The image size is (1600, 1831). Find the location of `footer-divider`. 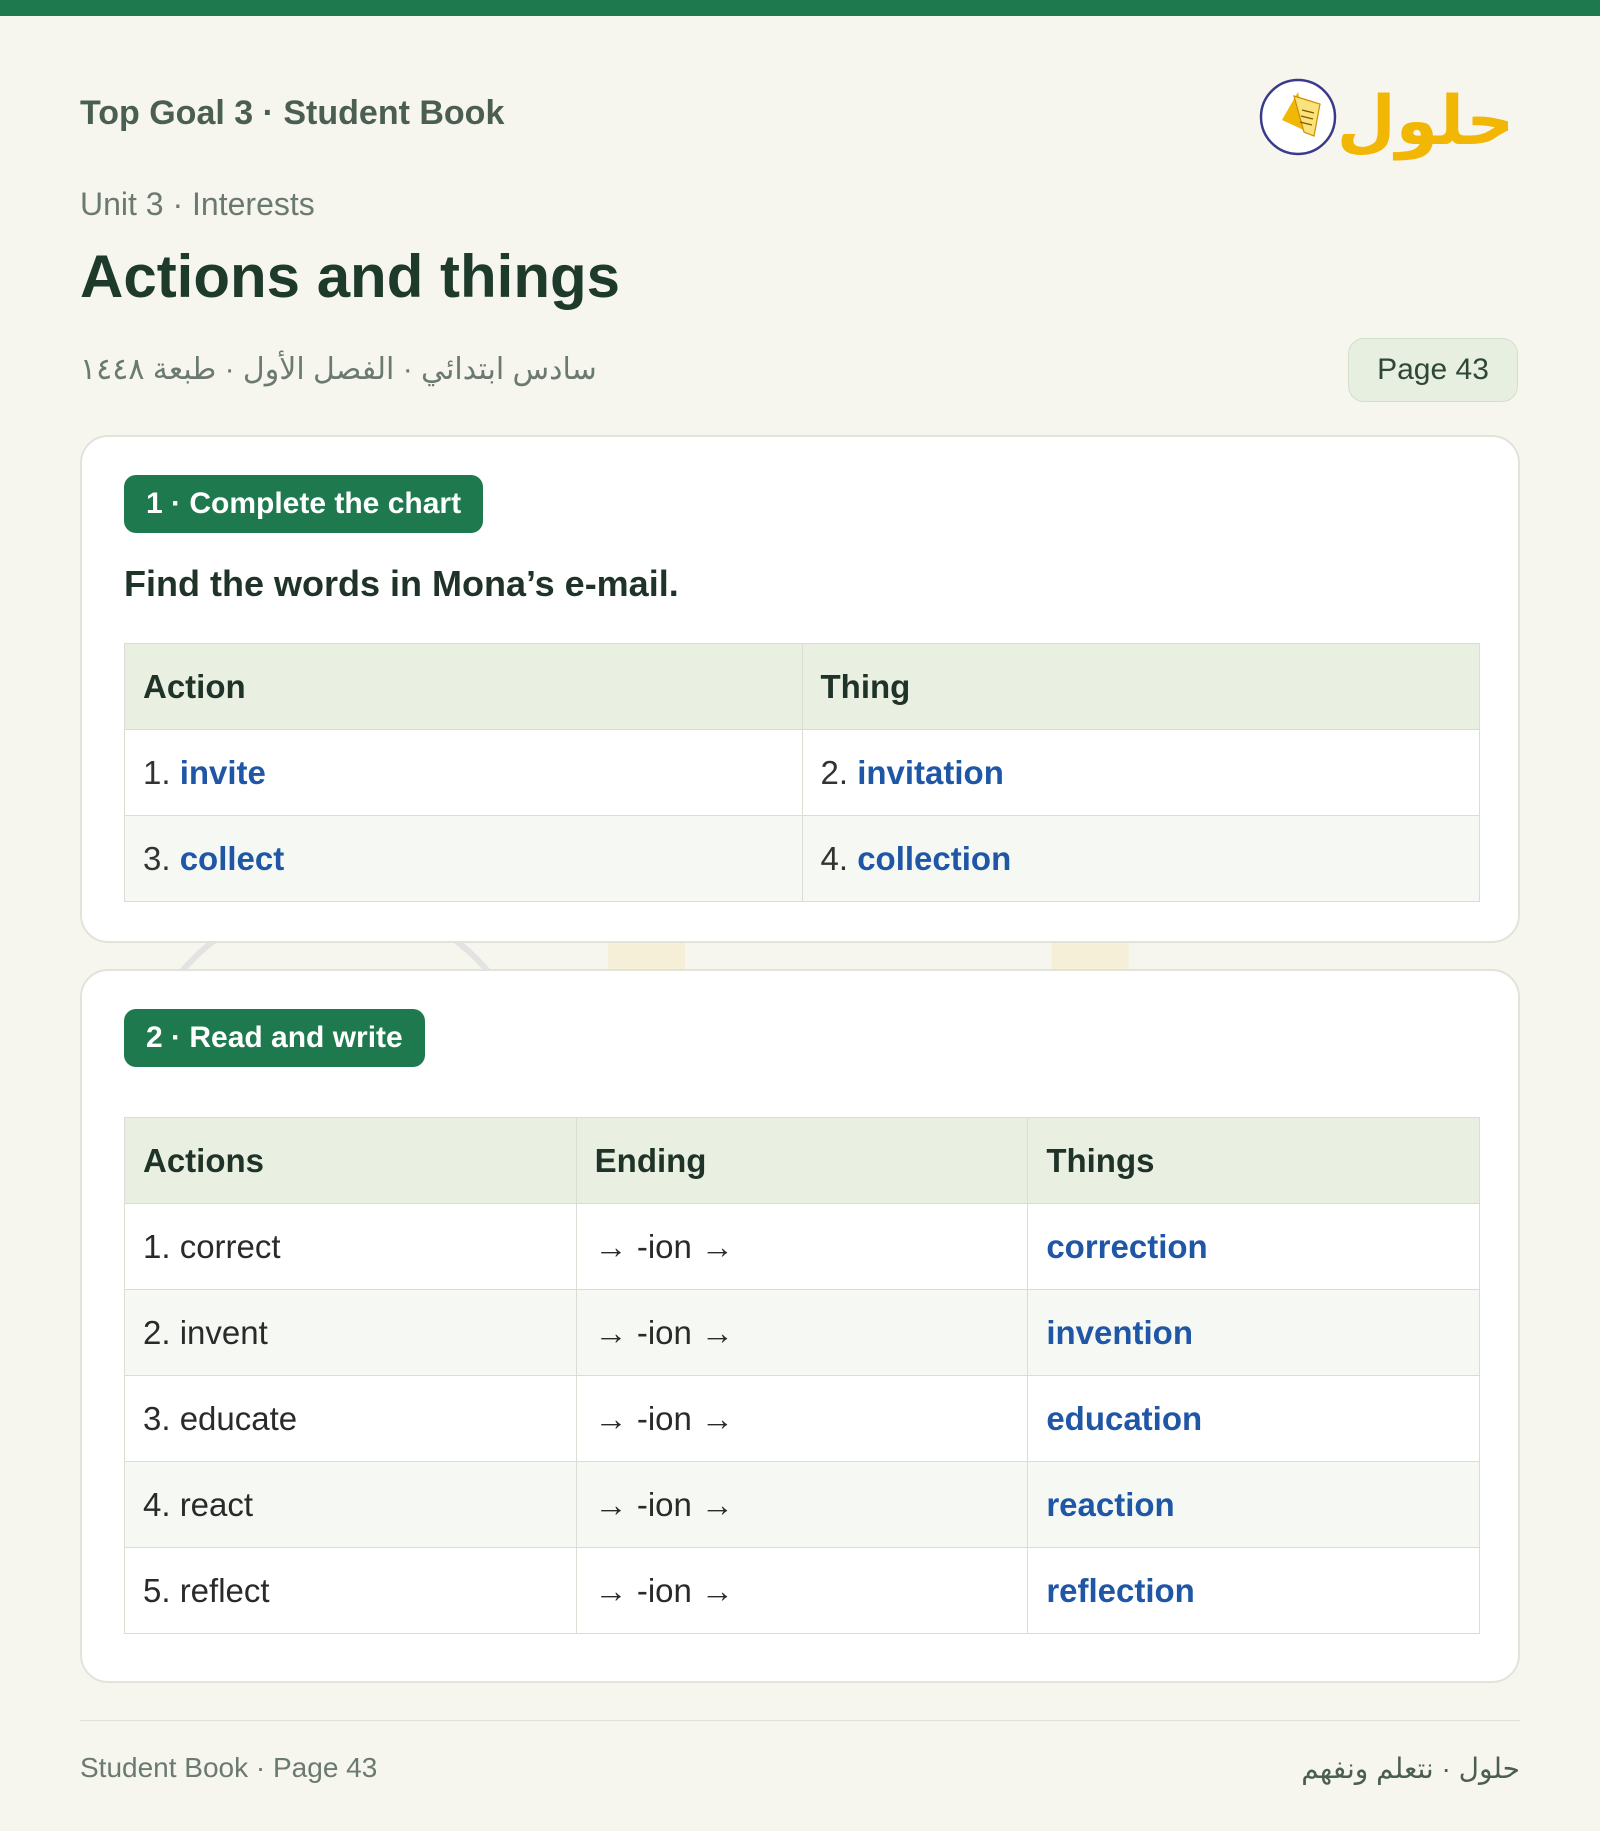

footer-divider is located at coordinates (800, 1720).